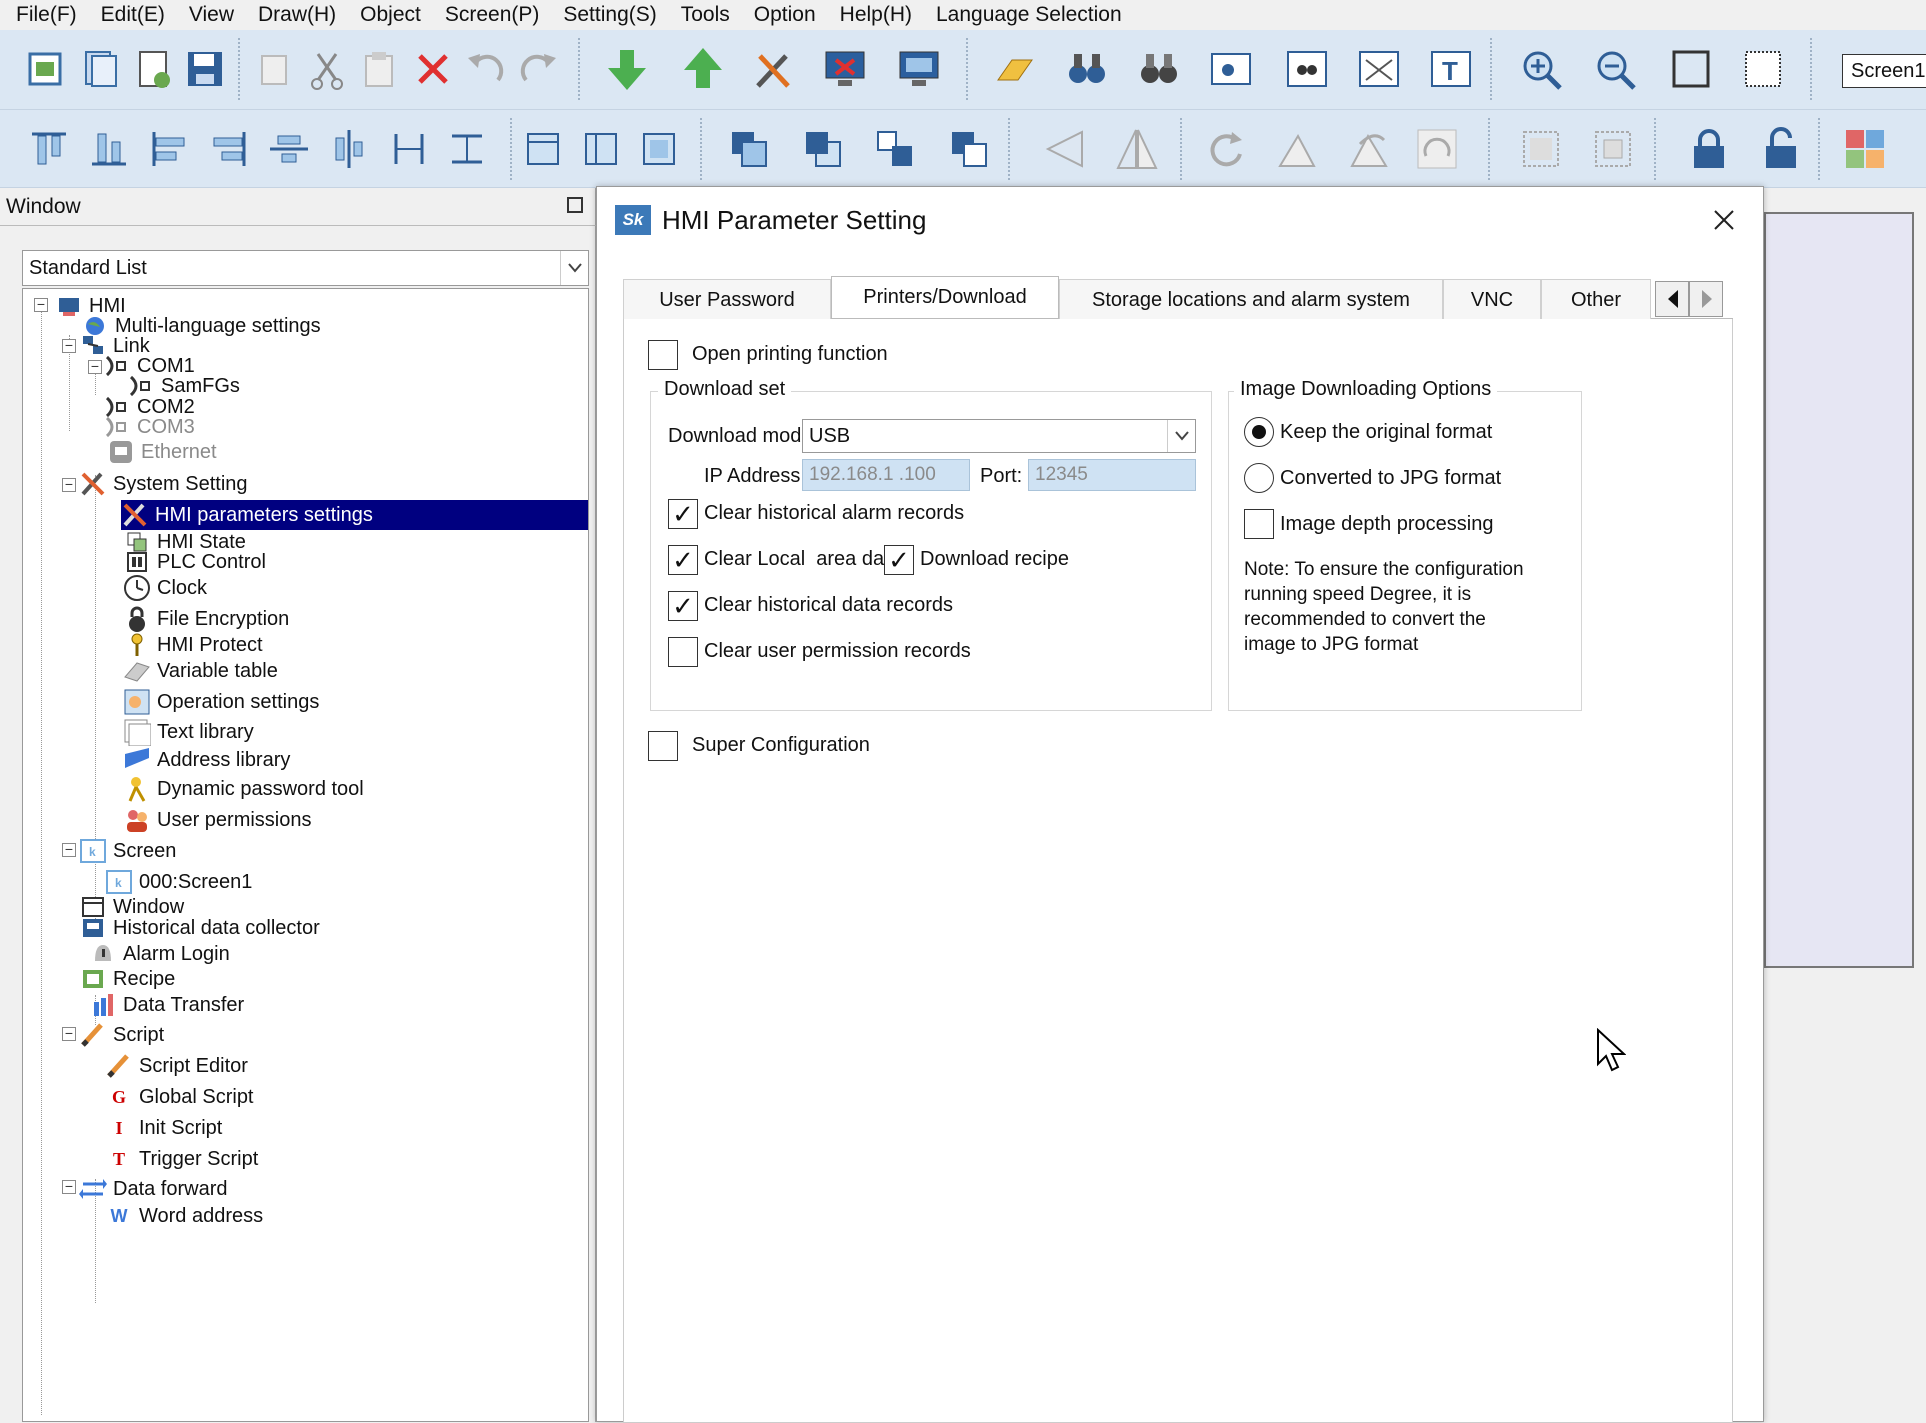  What do you see at coordinates (1180, 221) in the screenshot?
I see `dialog-titlebar: Sk HMI Parameter Setting` at bounding box center [1180, 221].